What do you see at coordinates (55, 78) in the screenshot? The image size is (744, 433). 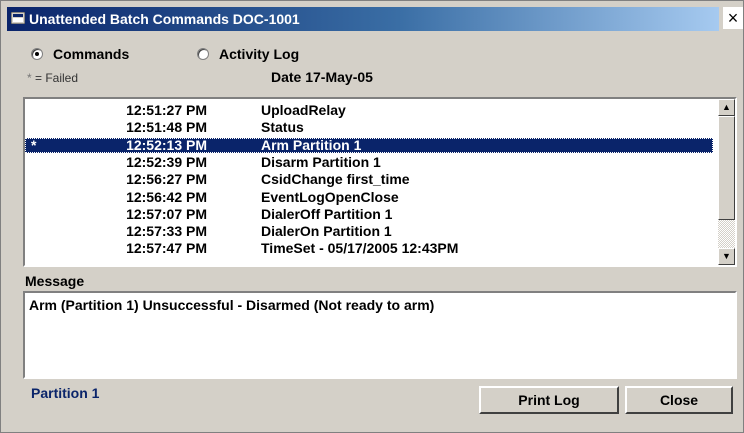 I see `failed-legend-text: = Failed` at bounding box center [55, 78].